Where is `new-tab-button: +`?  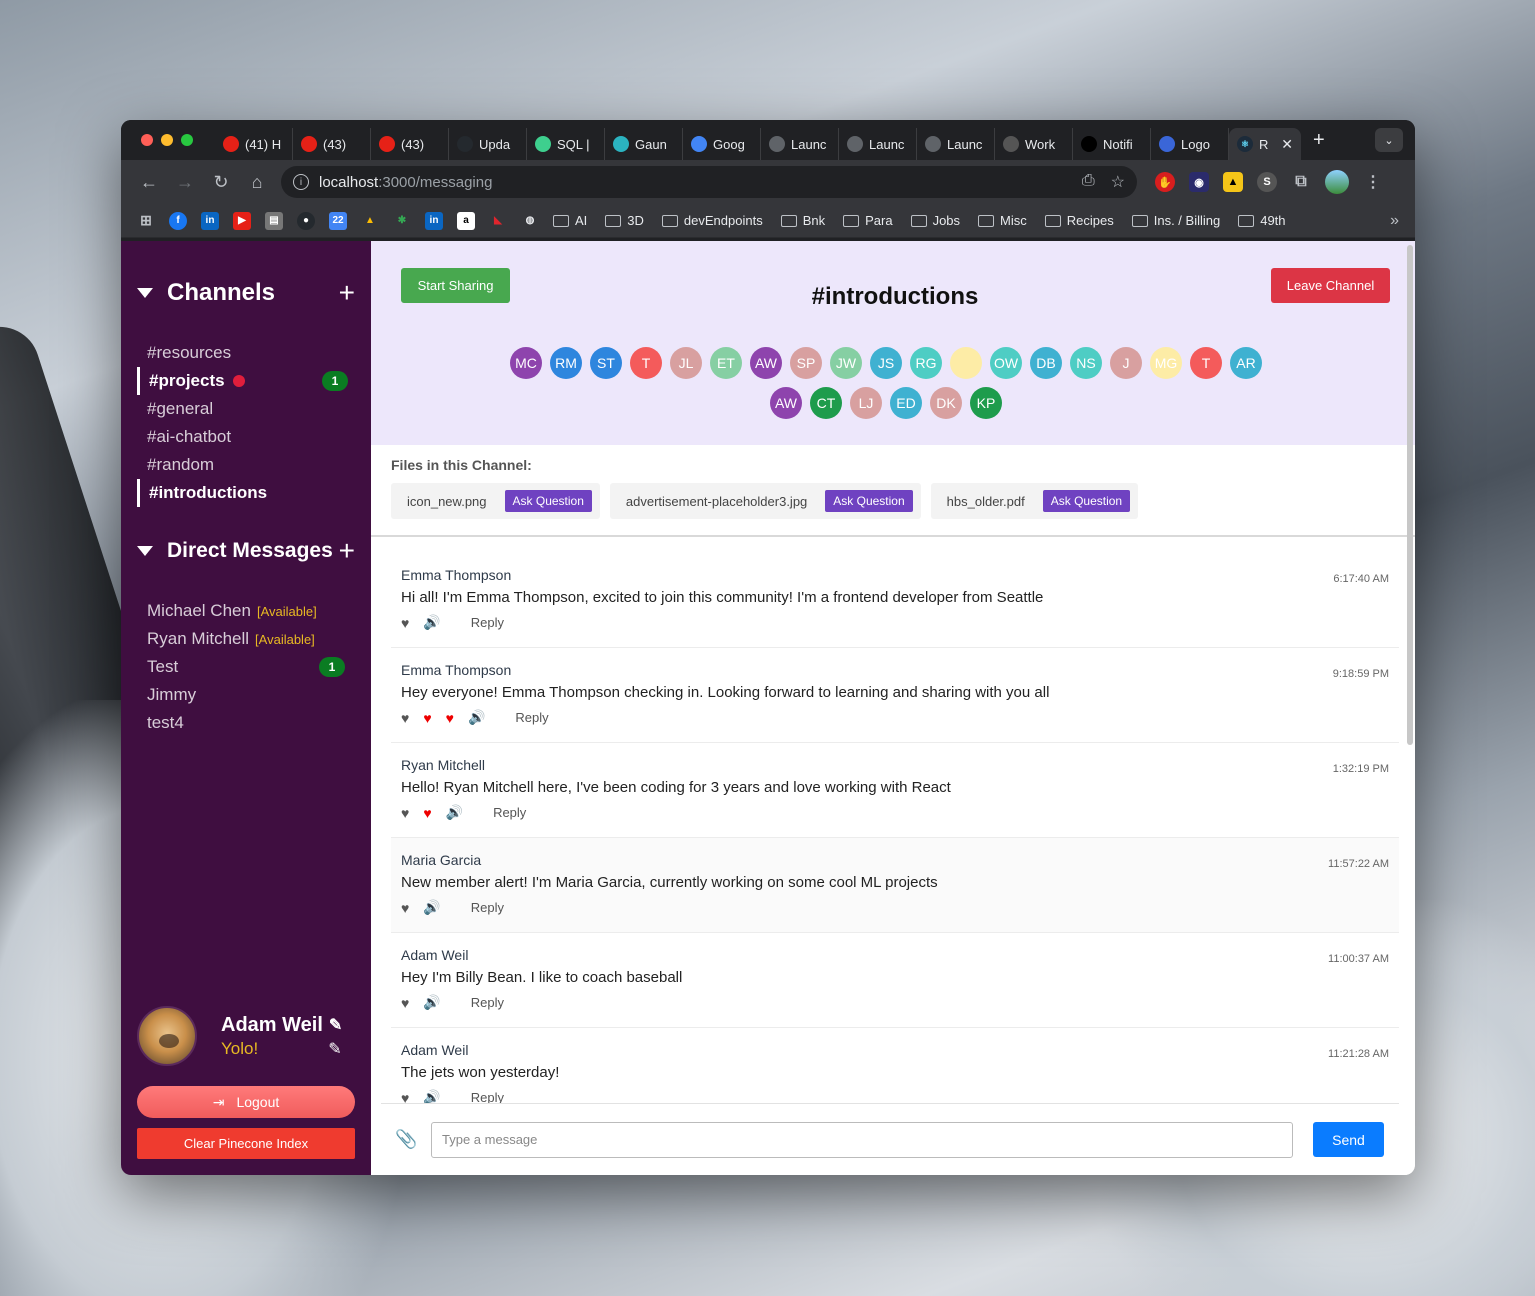 new-tab-button: + is located at coordinates (1319, 140).